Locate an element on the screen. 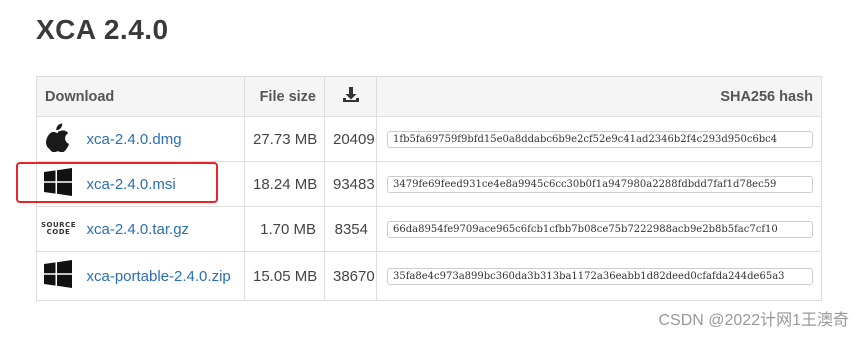  file-link-tar-gz: xca-2.4.0.tar.gz is located at coordinates (138, 229).